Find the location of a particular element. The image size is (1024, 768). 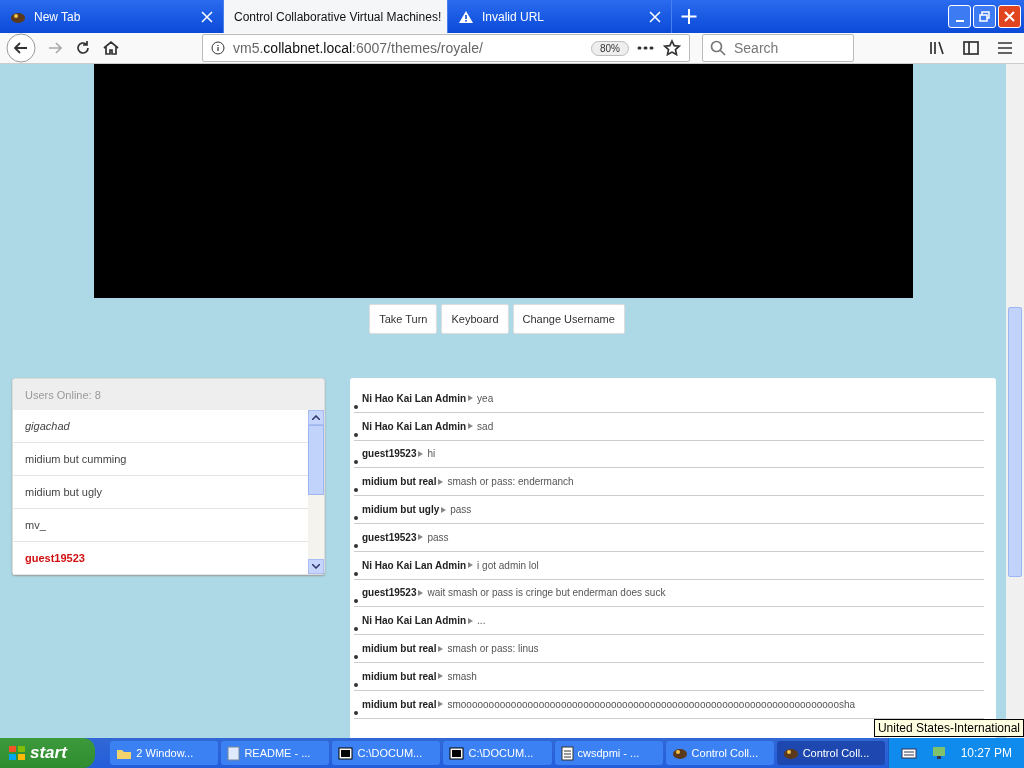

chat-message: wait smash or pass is cringe but enderman does suck is located at coordinates (546, 593).